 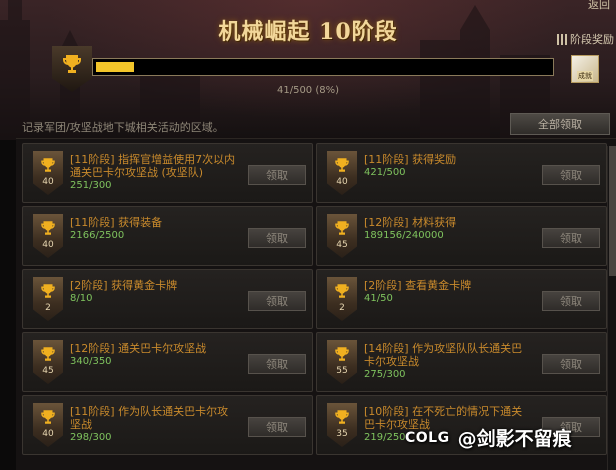 I want to click on achievement-progress: 2166/2500, so click(x=97, y=235).